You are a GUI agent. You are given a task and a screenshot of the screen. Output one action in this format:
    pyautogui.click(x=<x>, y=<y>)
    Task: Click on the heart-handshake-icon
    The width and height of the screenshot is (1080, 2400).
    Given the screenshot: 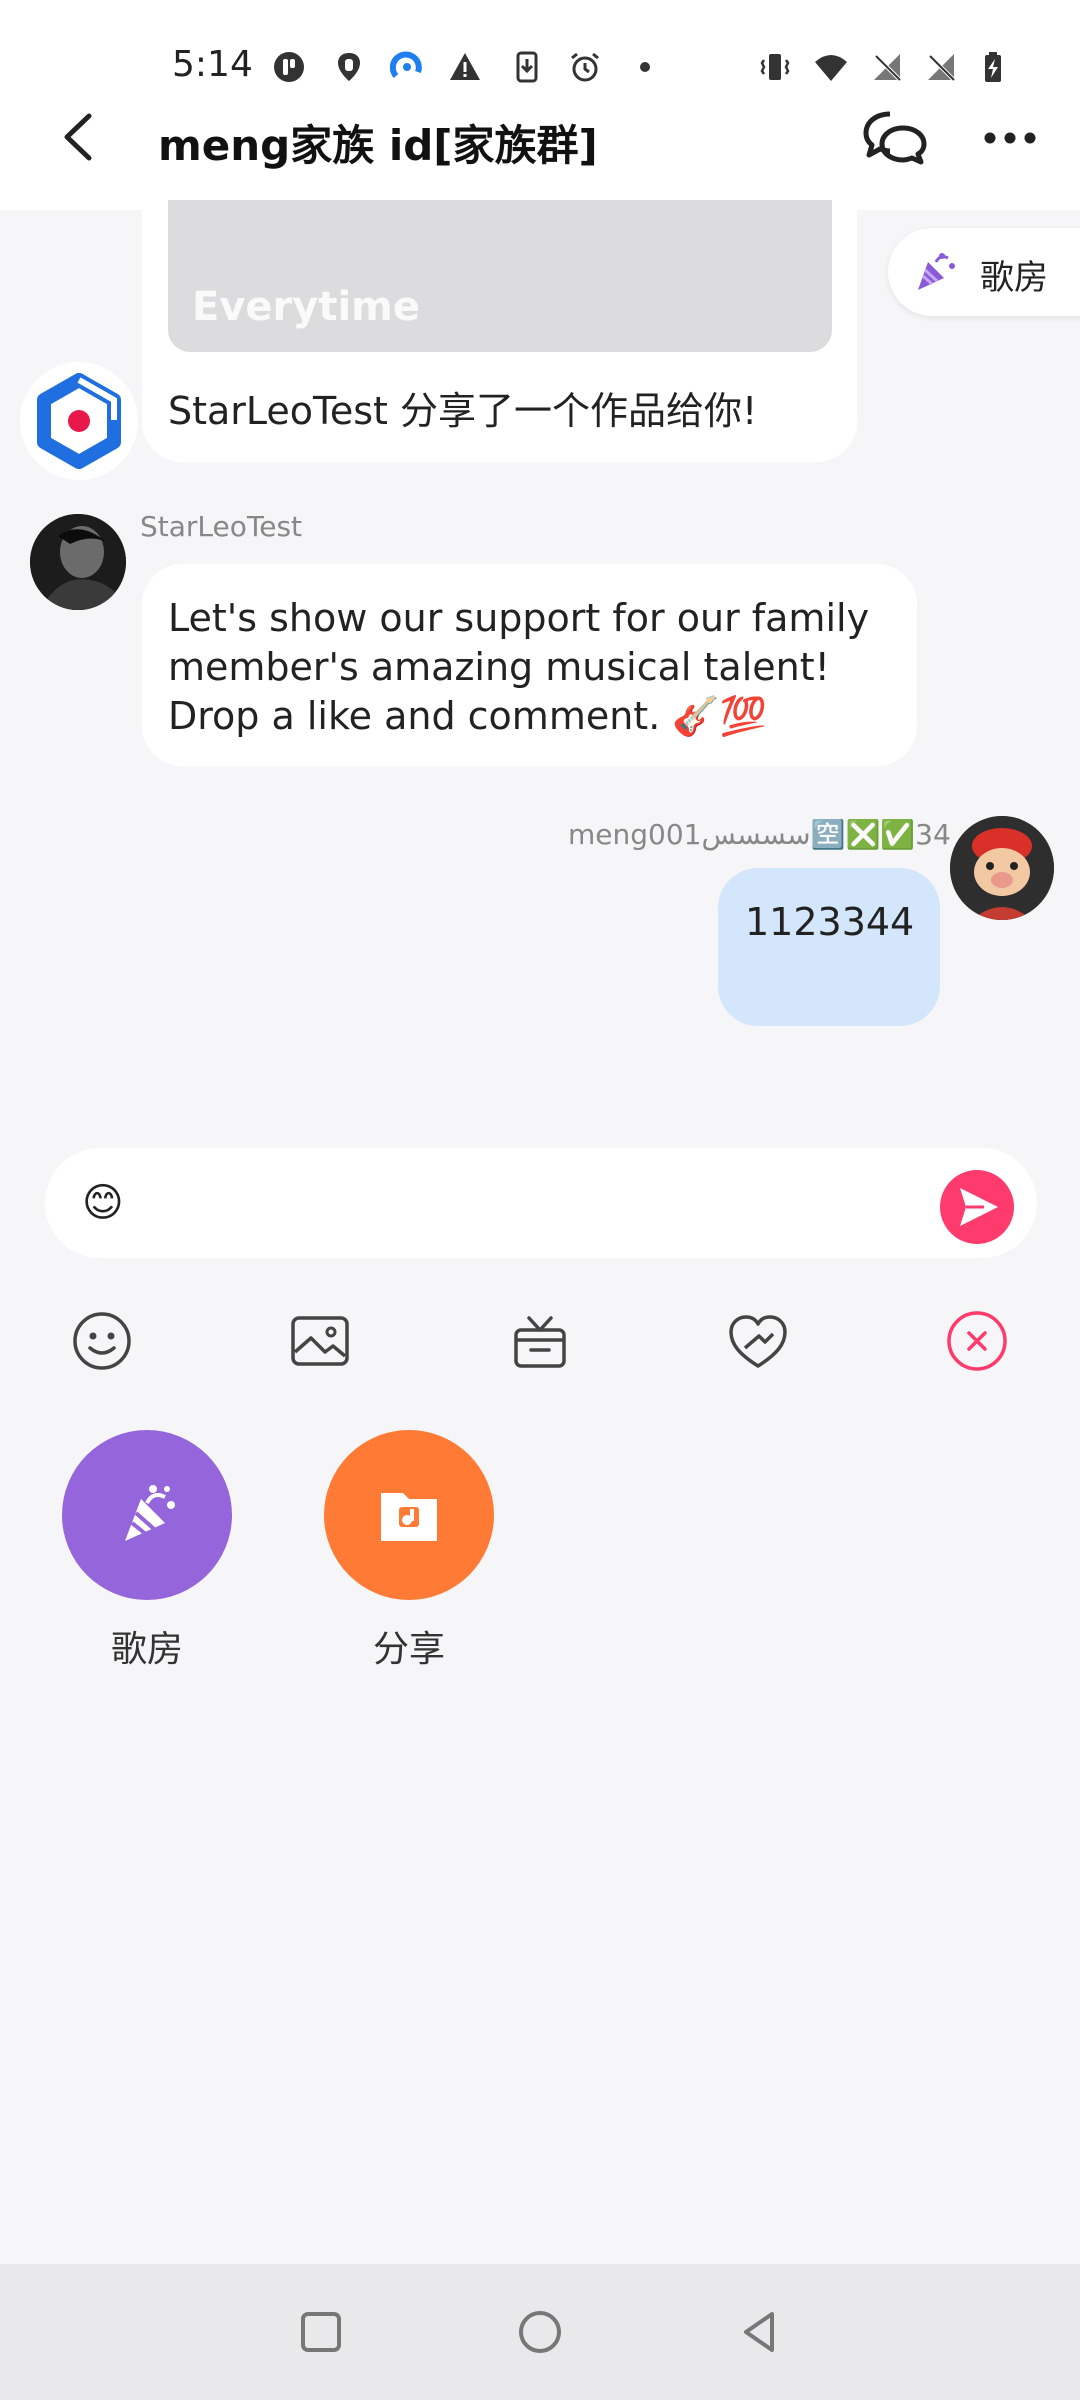 What is the action you would take?
    pyautogui.click(x=758, y=1341)
    